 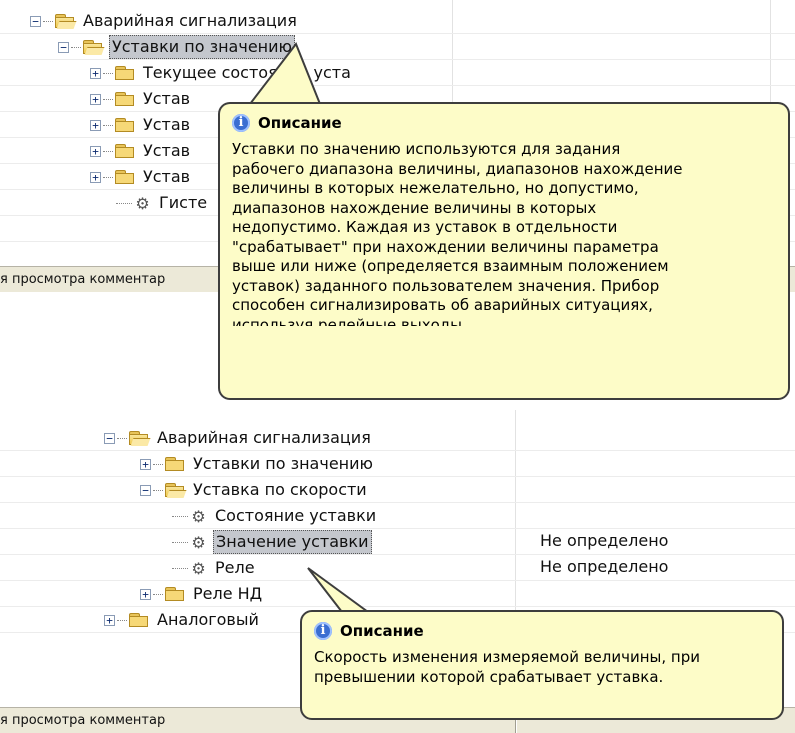 What do you see at coordinates (504, 363) in the screenshot?
I see `description-tooltip-bottom` at bounding box center [504, 363].